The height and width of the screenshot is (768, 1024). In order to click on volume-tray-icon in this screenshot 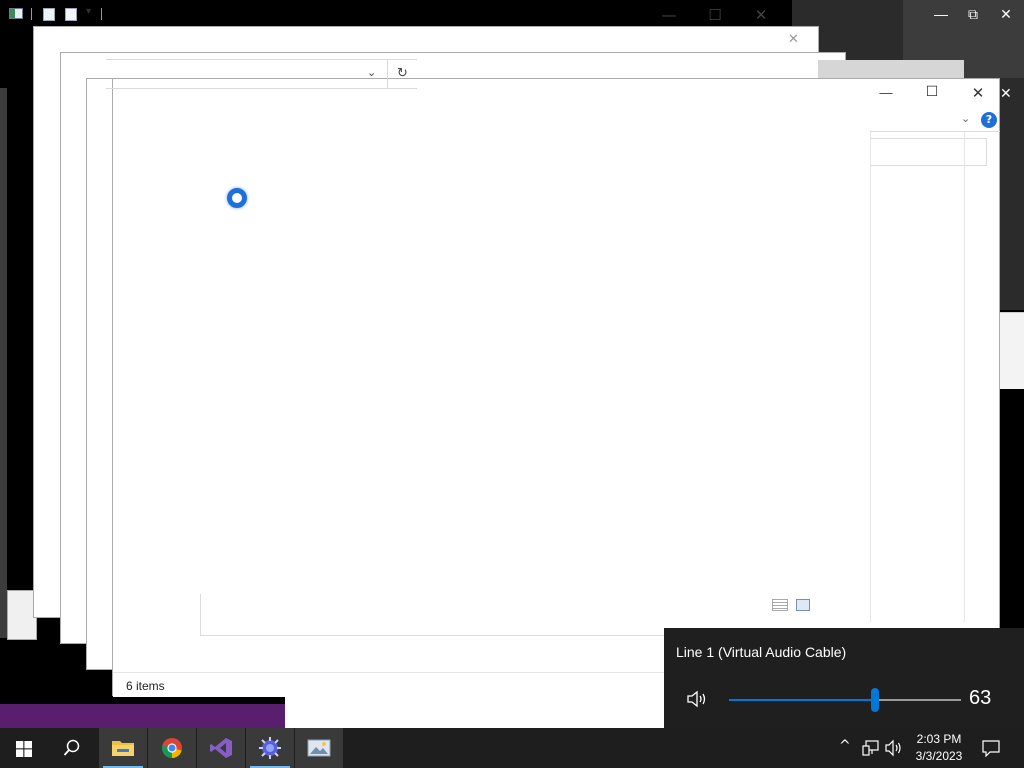, I will do `click(894, 748)`.